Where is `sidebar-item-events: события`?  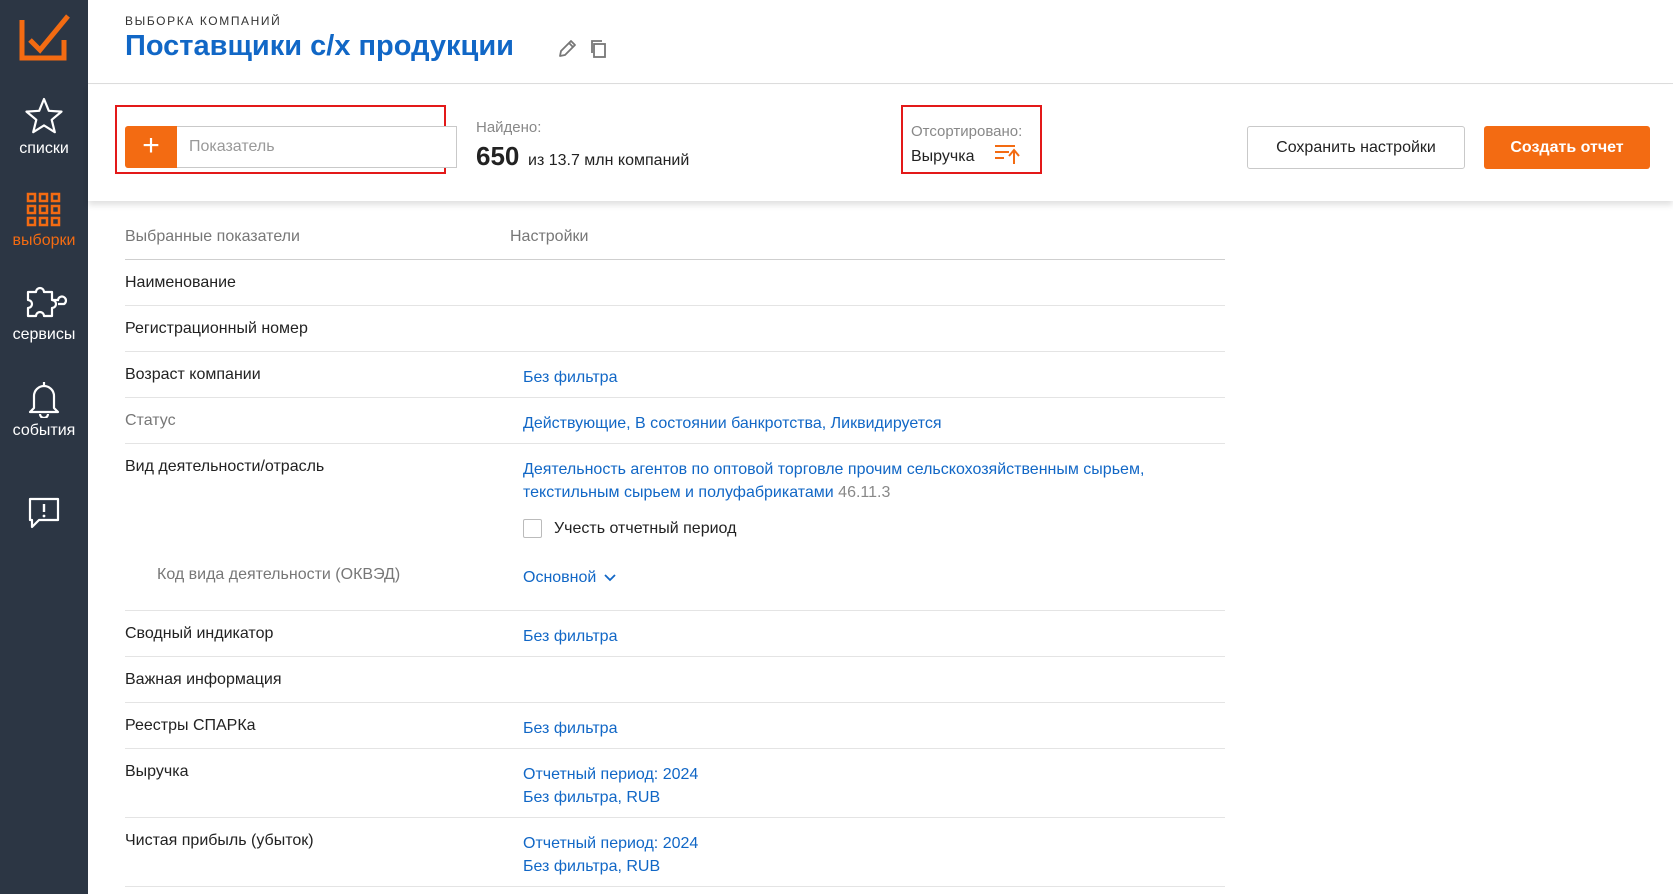
sidebar-item-events: события is located at coordinates (44, 409).